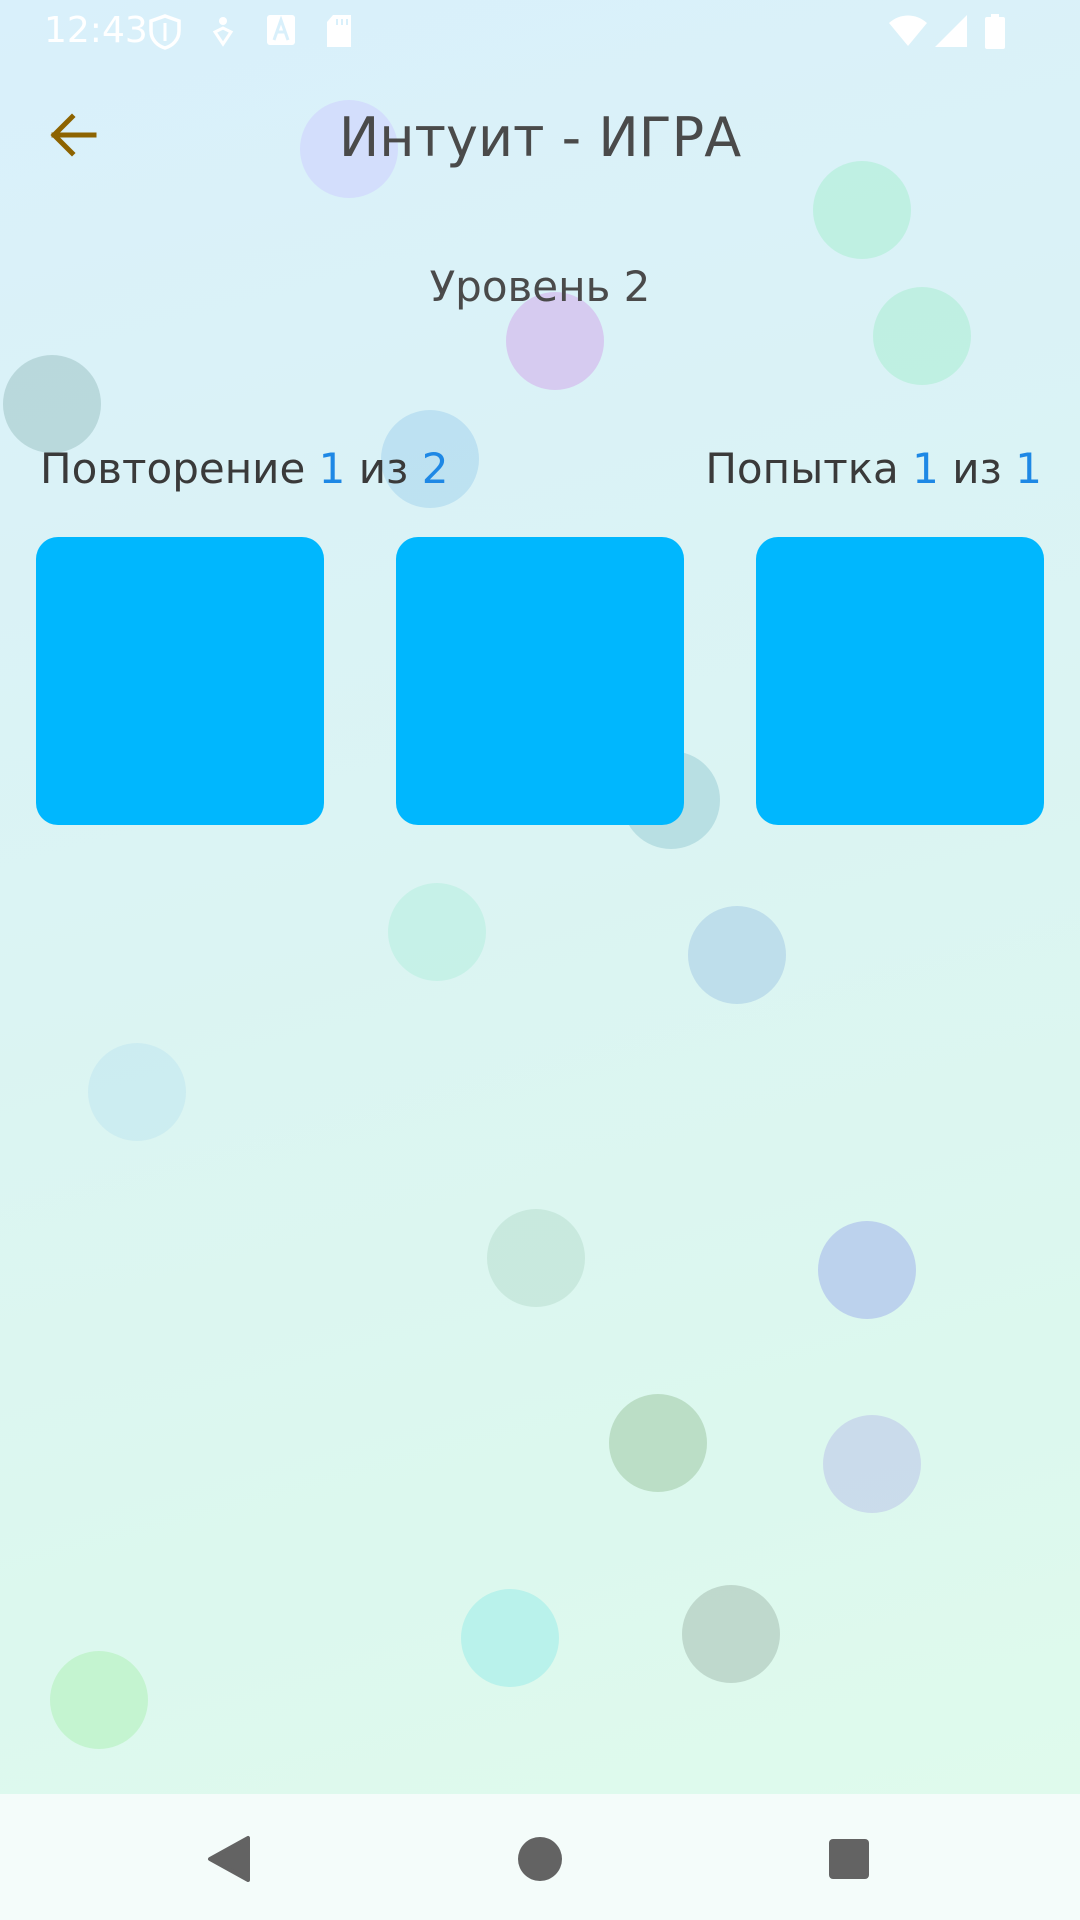 The width and height of the screenshot is (1080, 1920). What do you see at coordinates (802, 468) in the screenshot?
I see `attempt-label: Попытка` at bounding box center [802, 468].